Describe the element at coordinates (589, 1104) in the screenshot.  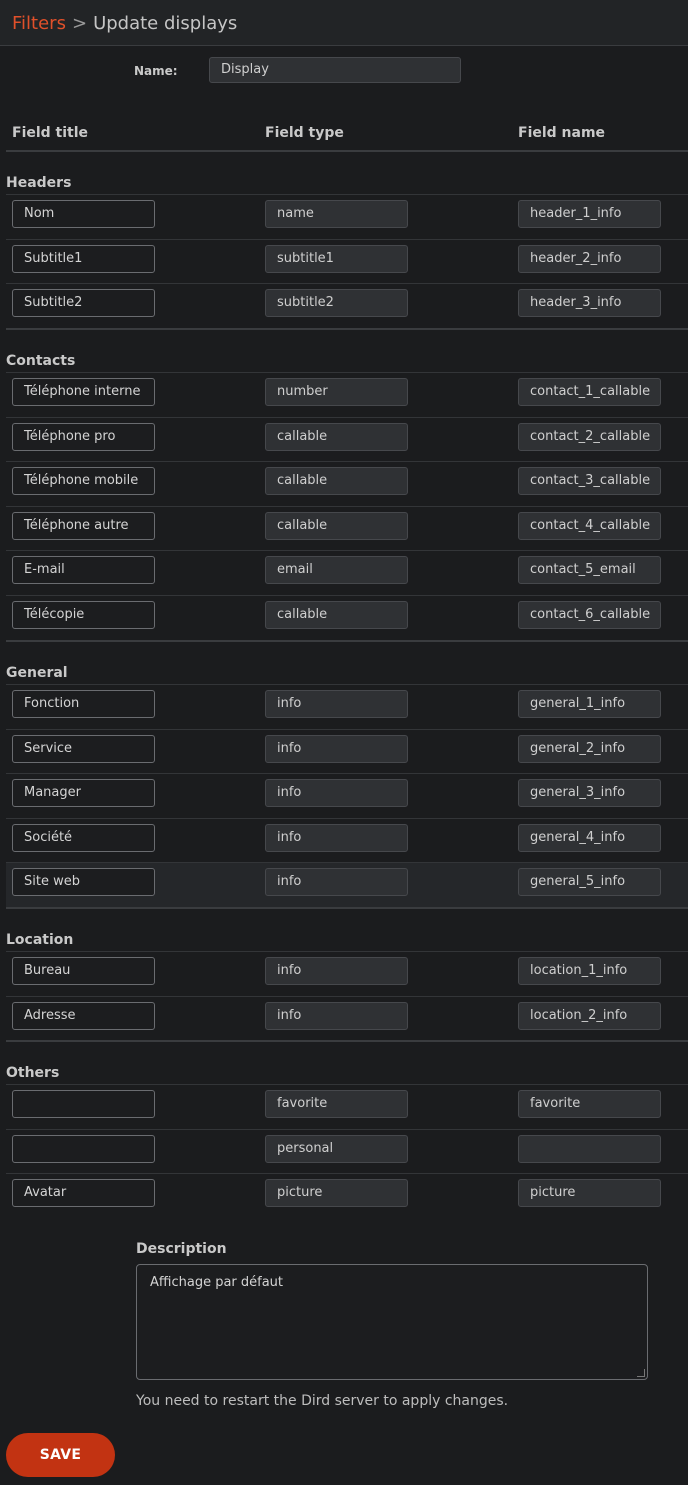
I see `field-name-input: favorite` at that location.